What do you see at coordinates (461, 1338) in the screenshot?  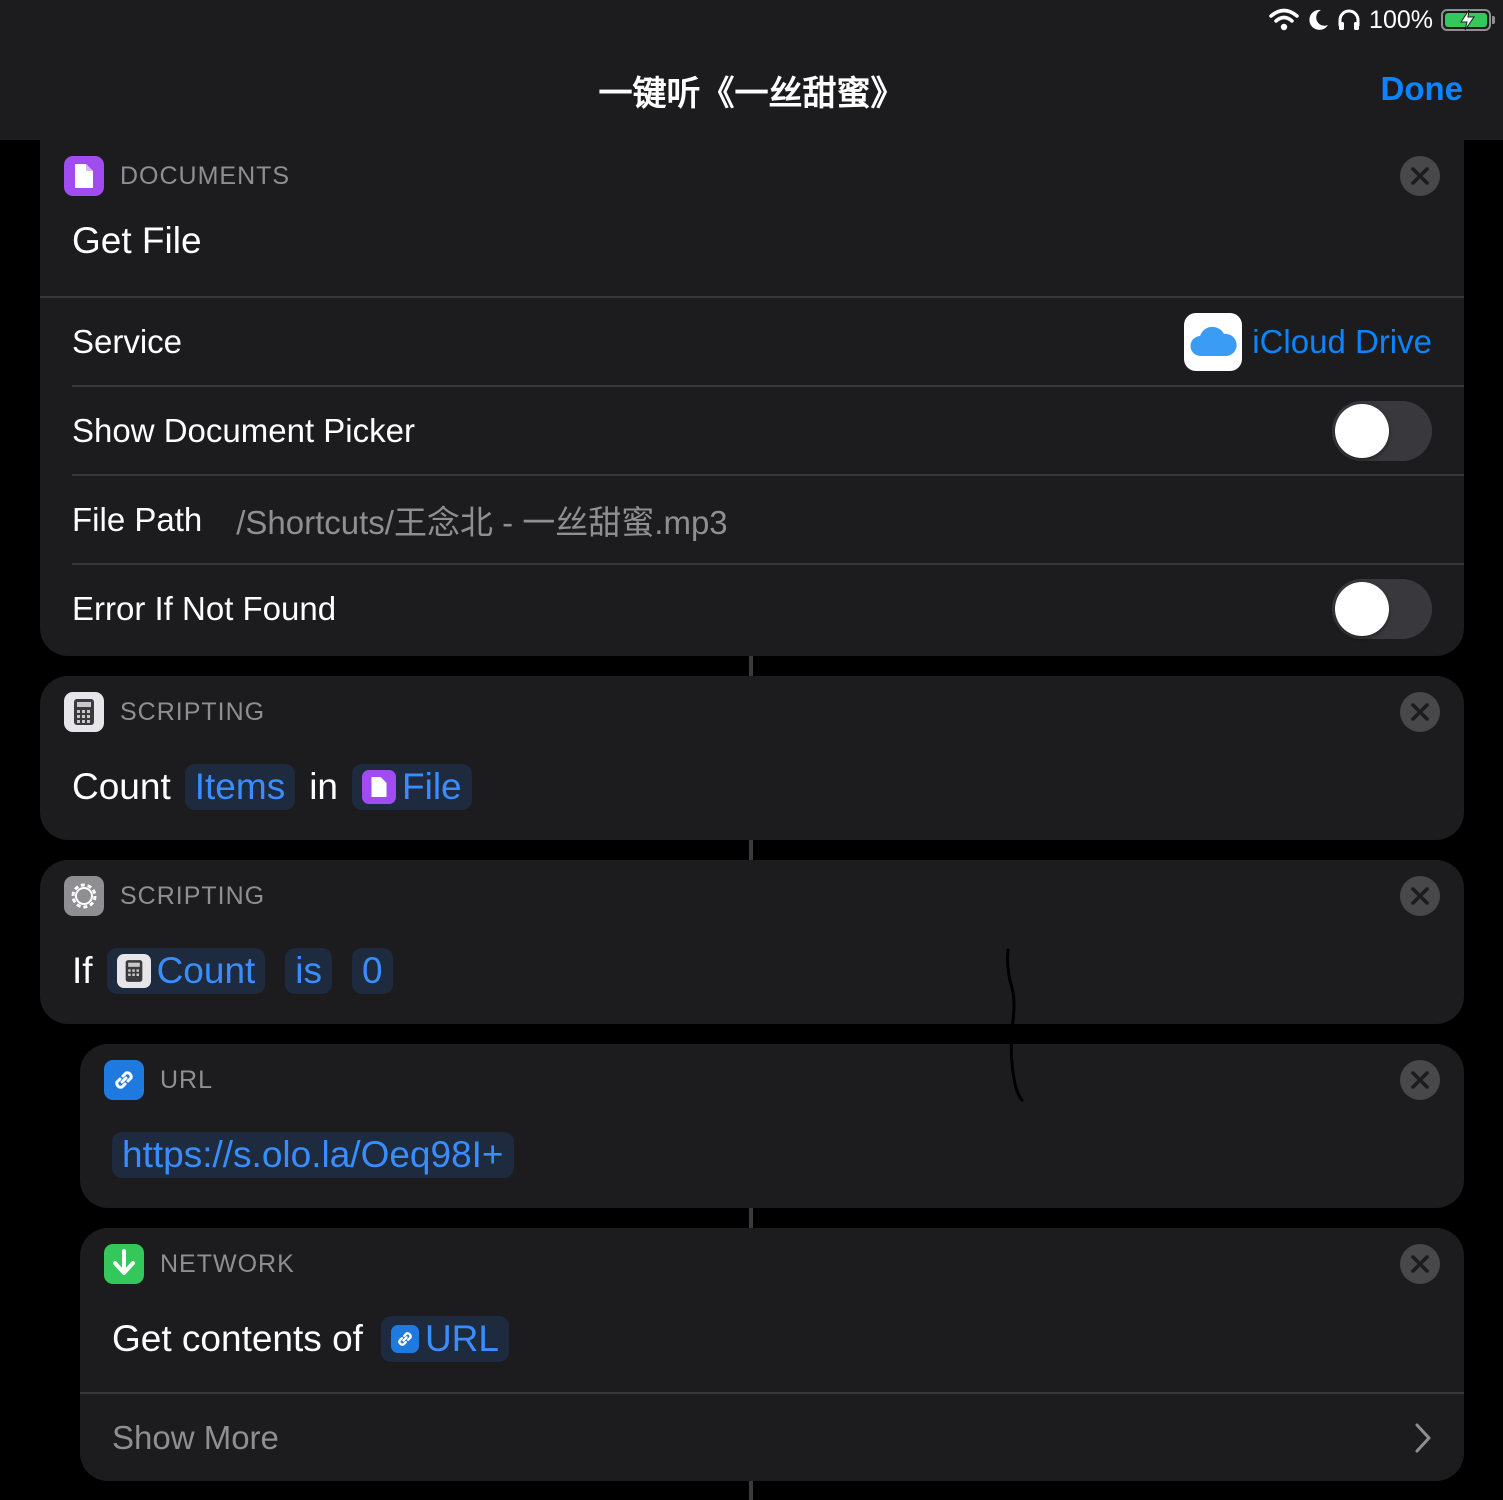 I see `url-token-label: URL` at bounding box center [461, 1338].